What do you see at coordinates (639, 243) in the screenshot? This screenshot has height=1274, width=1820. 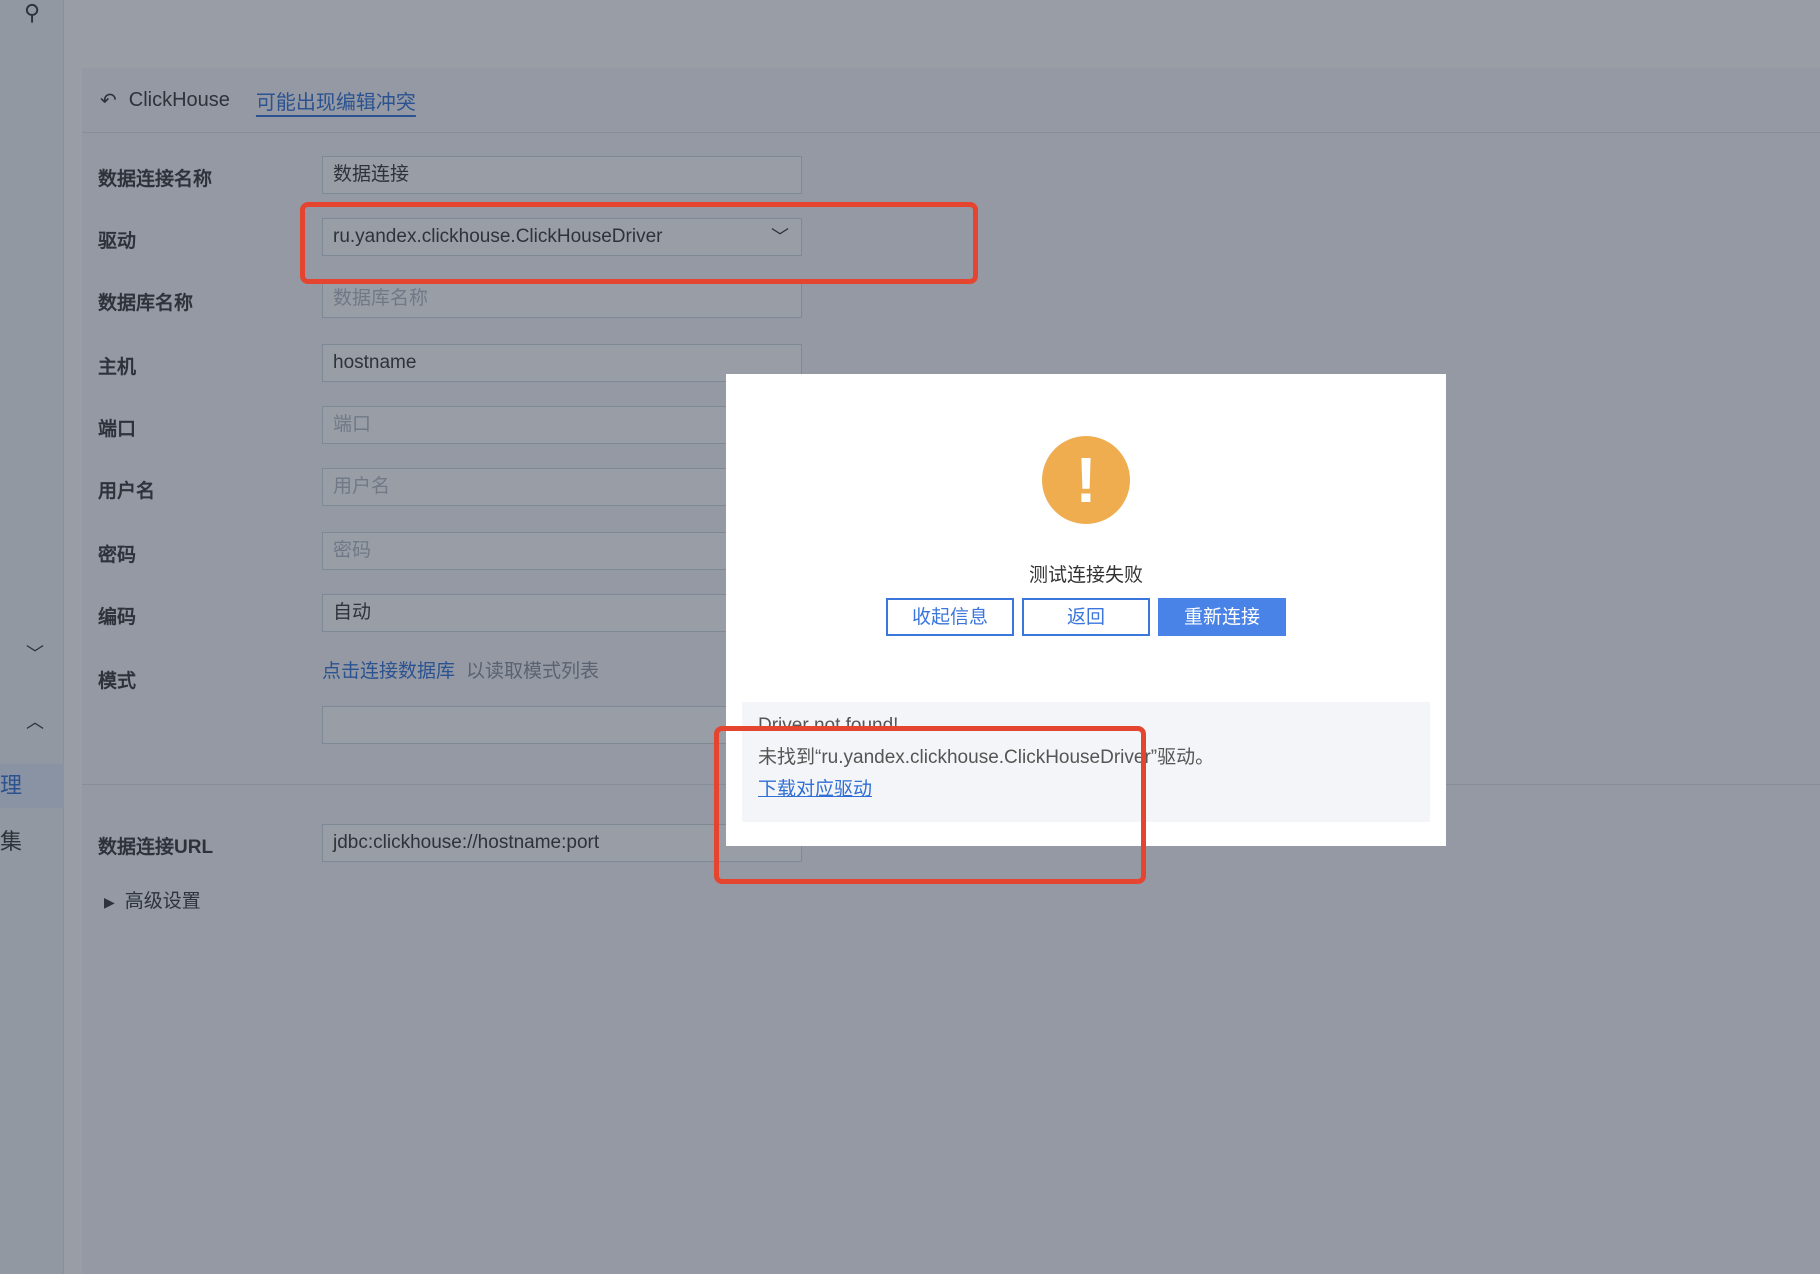 I see `driver-highlight-box` at bounding box center [639, 243].